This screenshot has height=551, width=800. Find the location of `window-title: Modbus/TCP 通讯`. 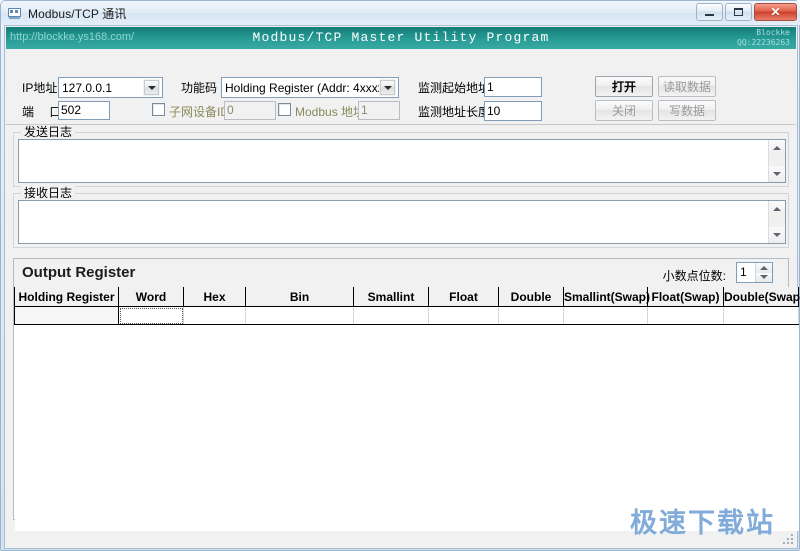

window-title: Modbus/TCP 通讯 is located at coordinates (77, 13).